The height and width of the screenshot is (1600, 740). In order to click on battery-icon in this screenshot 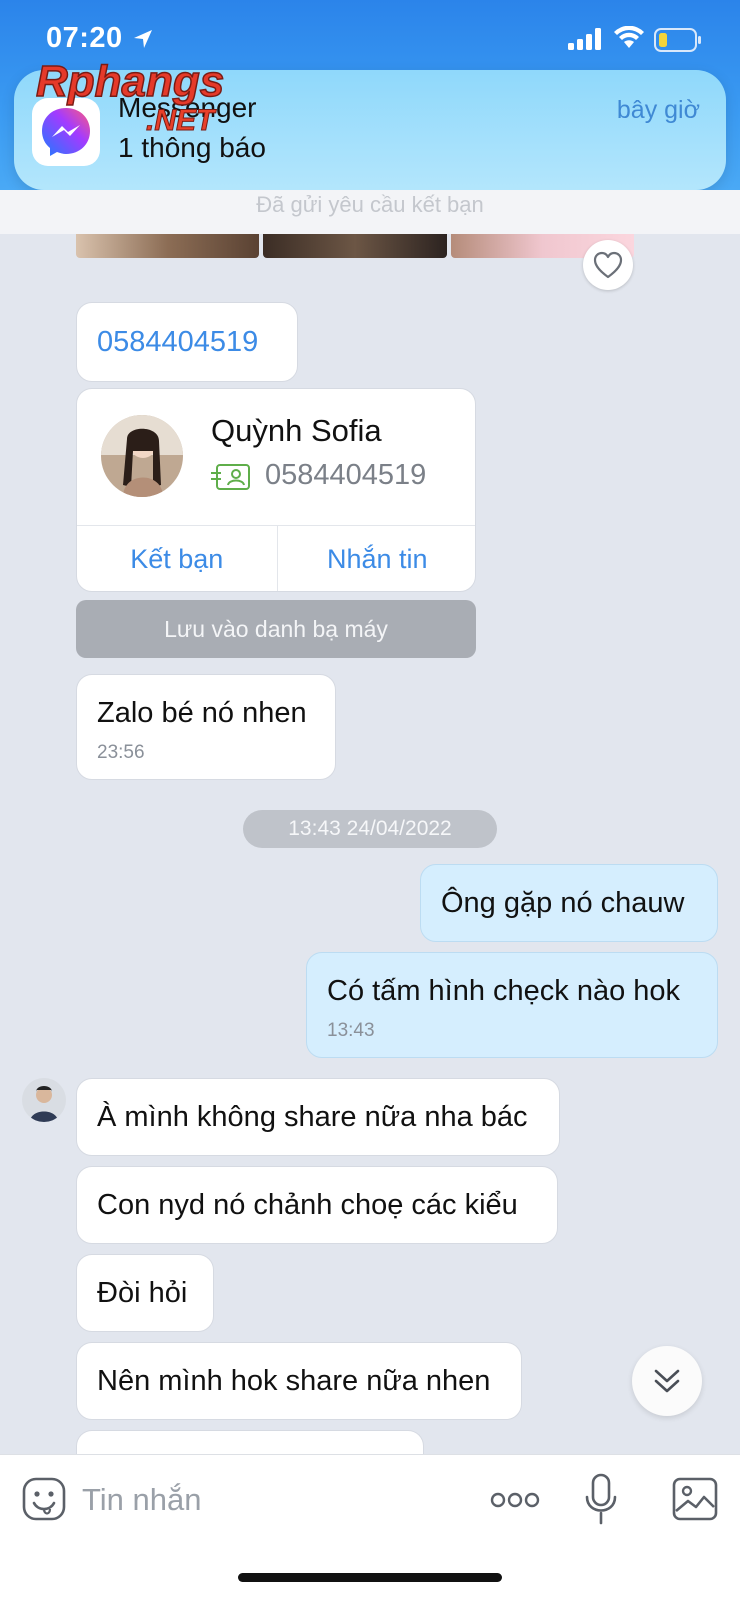, I will do `click(677, 40)`.